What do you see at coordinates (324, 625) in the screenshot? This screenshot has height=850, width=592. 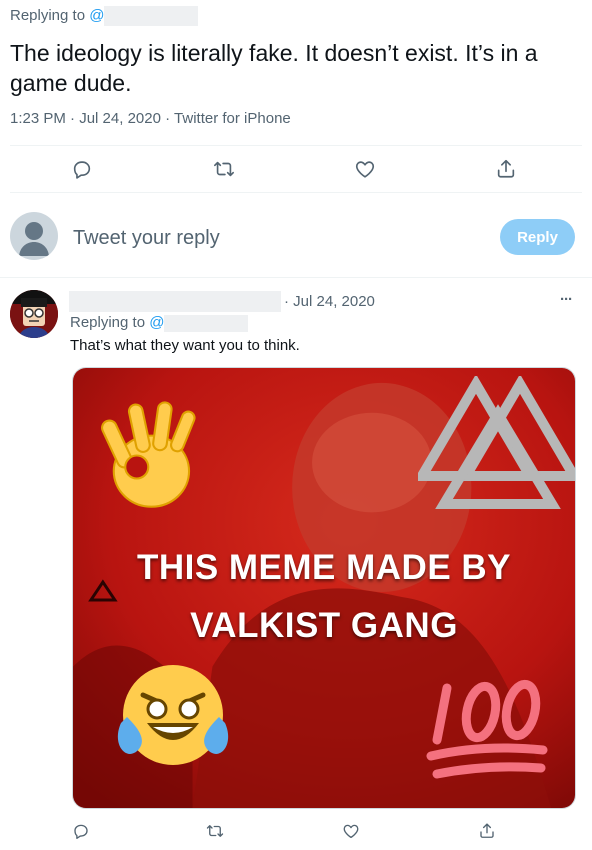 I see `meme-caption-line2: VALKIST GANG` at bounding box center [324, 625].